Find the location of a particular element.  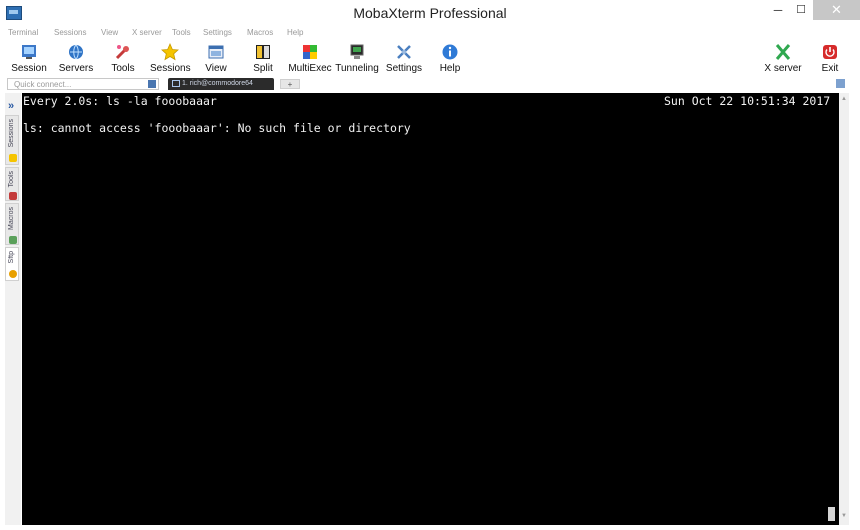

toolbar-sessions-button: Sessions is located at coordinates (170, 59).